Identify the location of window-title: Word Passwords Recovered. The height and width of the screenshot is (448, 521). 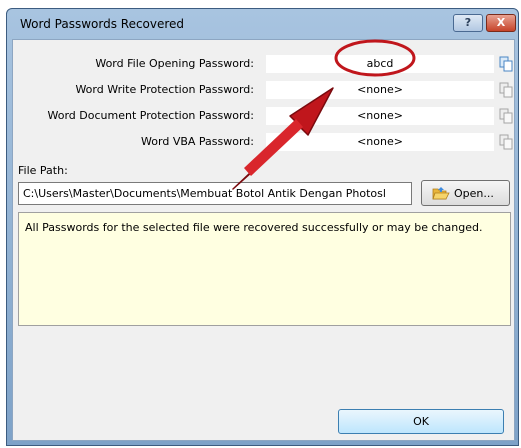
(102, 24).